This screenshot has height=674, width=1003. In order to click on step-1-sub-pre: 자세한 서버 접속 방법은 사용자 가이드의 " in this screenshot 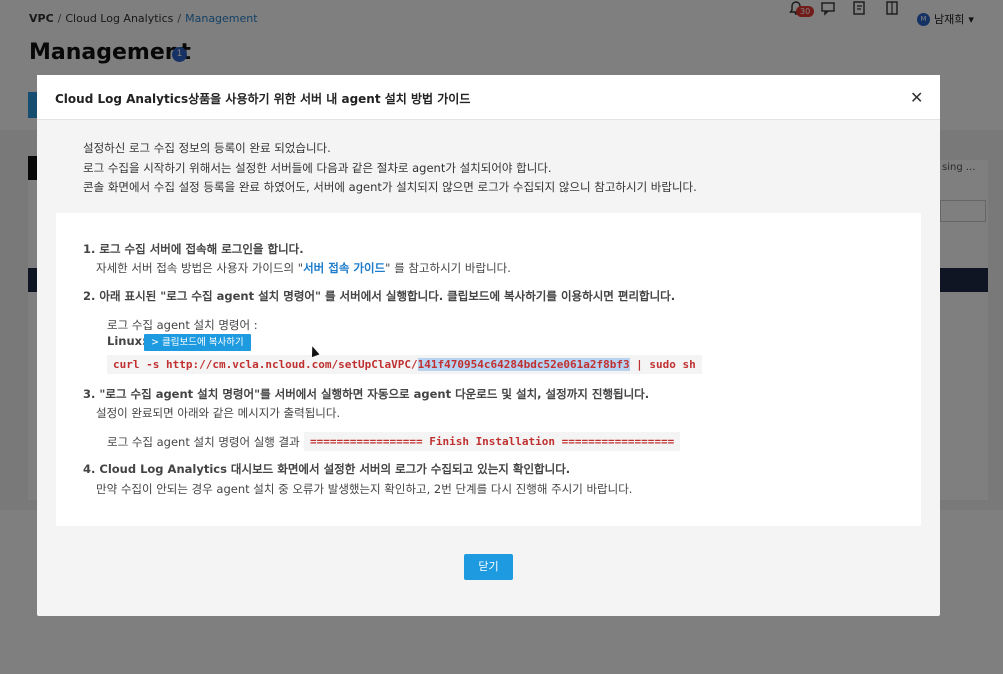, I will do `click(200, 268)`.